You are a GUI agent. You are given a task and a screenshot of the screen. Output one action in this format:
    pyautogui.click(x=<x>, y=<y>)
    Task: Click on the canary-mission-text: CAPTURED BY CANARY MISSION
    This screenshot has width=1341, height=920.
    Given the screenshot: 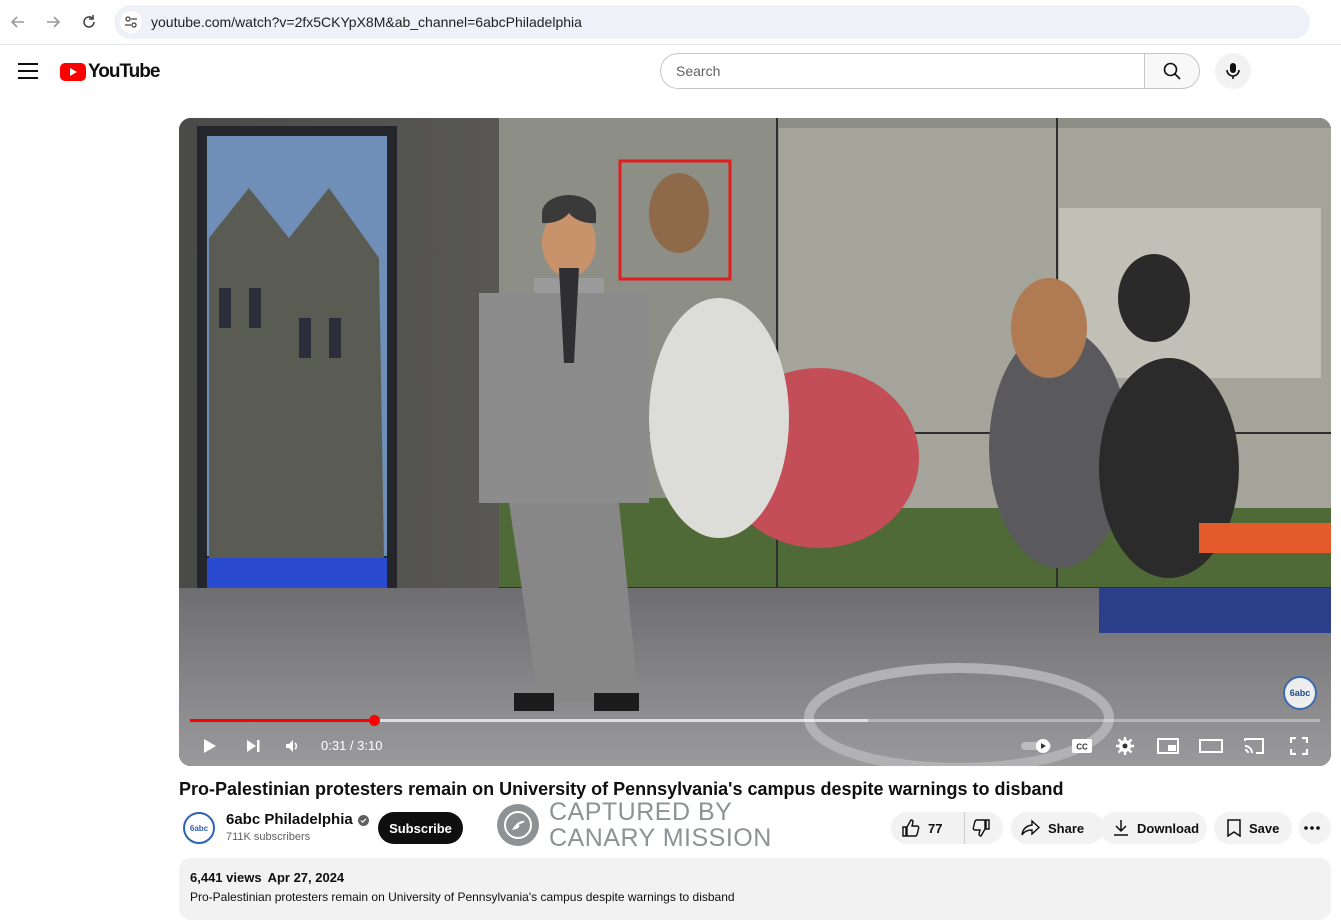 What is the action you would take?
    pyautogui.click(x=660, y=825)
    